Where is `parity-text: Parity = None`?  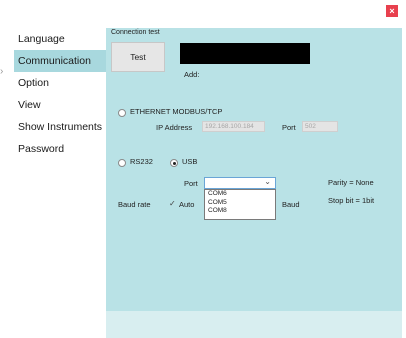 parity-text: Parity = None is located at coordinates (351, 182).